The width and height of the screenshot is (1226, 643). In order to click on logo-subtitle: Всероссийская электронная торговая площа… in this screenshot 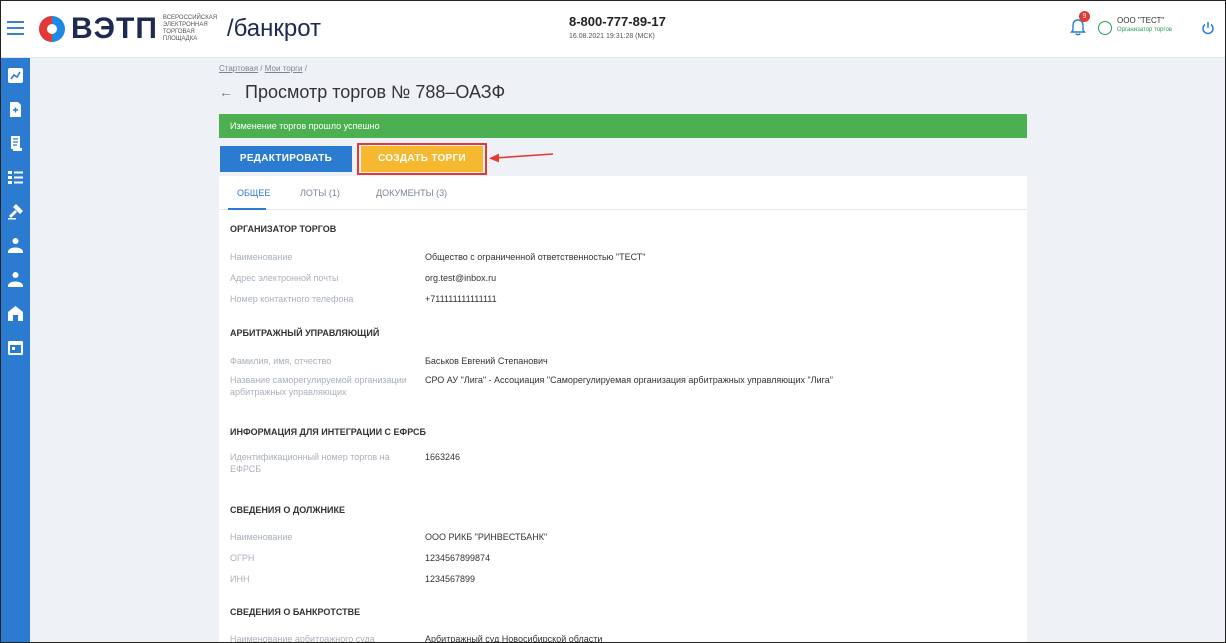, I will do `click(190, 28)`.